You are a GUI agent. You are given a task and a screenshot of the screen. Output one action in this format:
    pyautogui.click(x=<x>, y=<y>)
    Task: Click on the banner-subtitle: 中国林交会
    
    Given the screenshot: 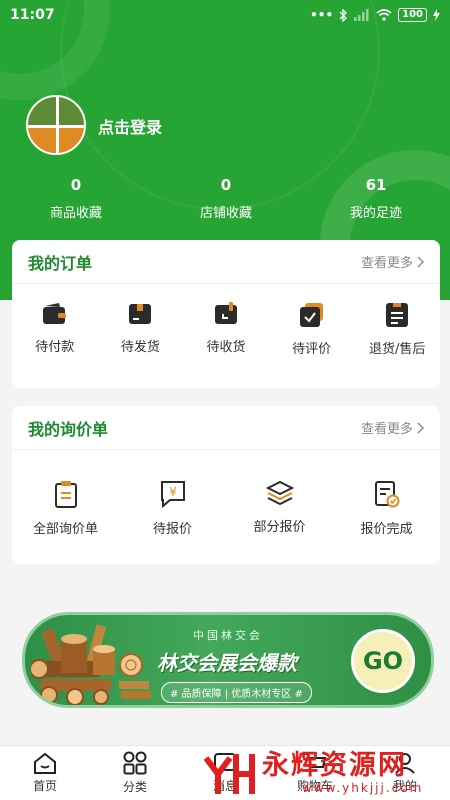 What is the action you would take?
    pyautogui.click(x=228, y=635)
    